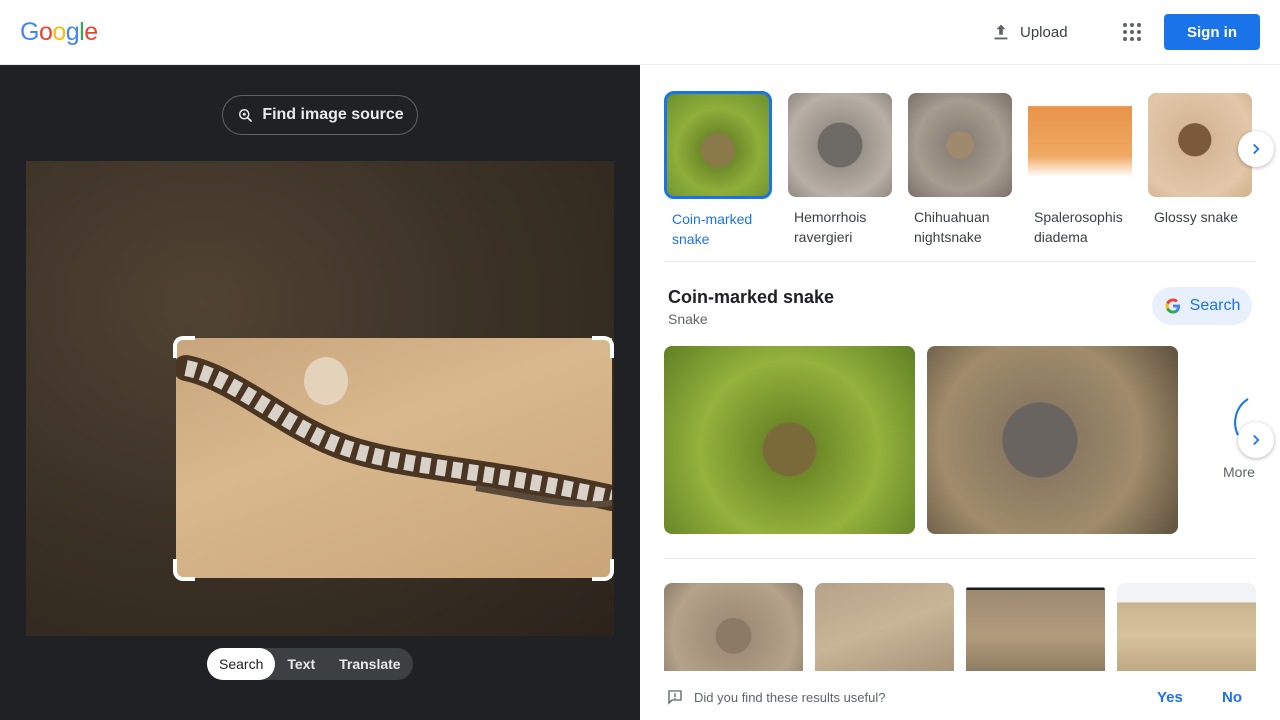 This screenshot has width=1280, height=720. I want to click on entity-search-button: Search, so click(1202, 306).